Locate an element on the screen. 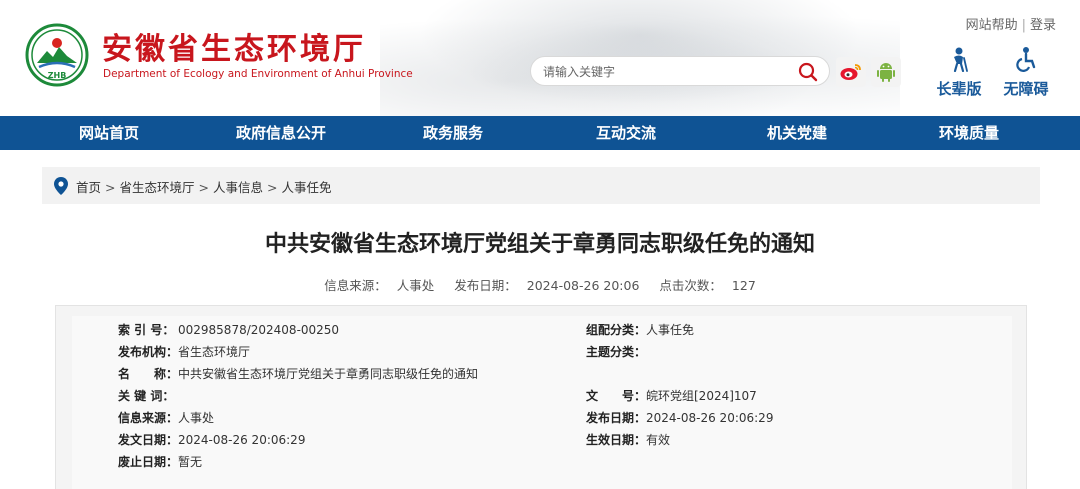 The height and width of the screenshot is (489, 1080). weibo-icon is located at coordinates (851, 72).